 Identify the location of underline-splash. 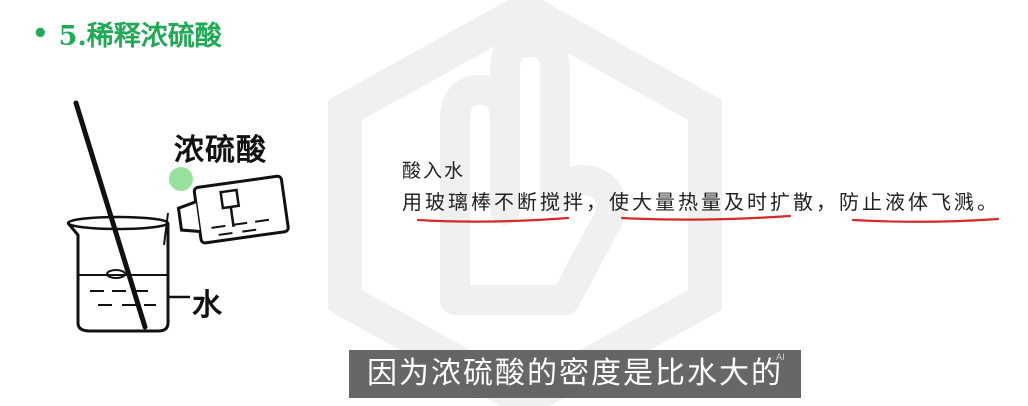
(925, 220).